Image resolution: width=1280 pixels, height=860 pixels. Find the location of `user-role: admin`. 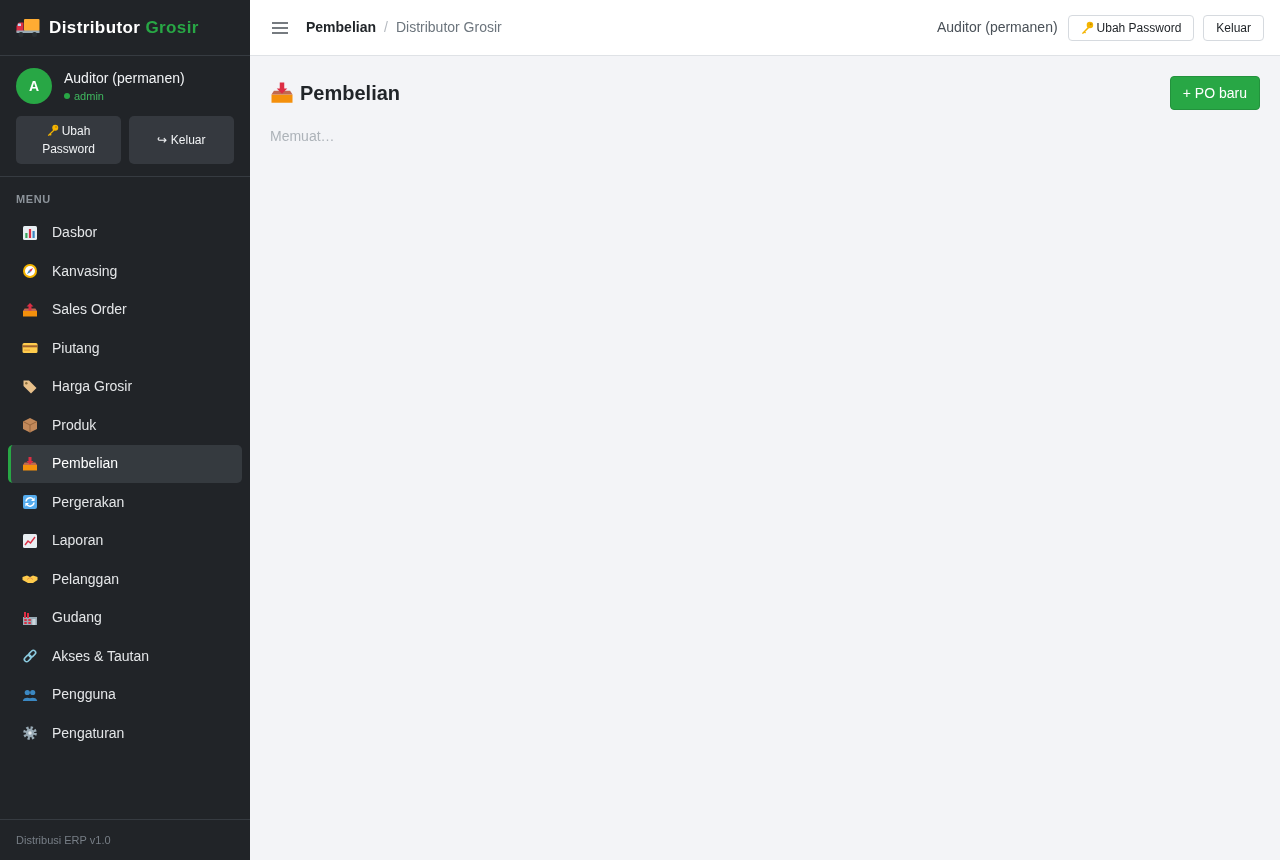

user-role: admin is located at coordinates (89, 96).